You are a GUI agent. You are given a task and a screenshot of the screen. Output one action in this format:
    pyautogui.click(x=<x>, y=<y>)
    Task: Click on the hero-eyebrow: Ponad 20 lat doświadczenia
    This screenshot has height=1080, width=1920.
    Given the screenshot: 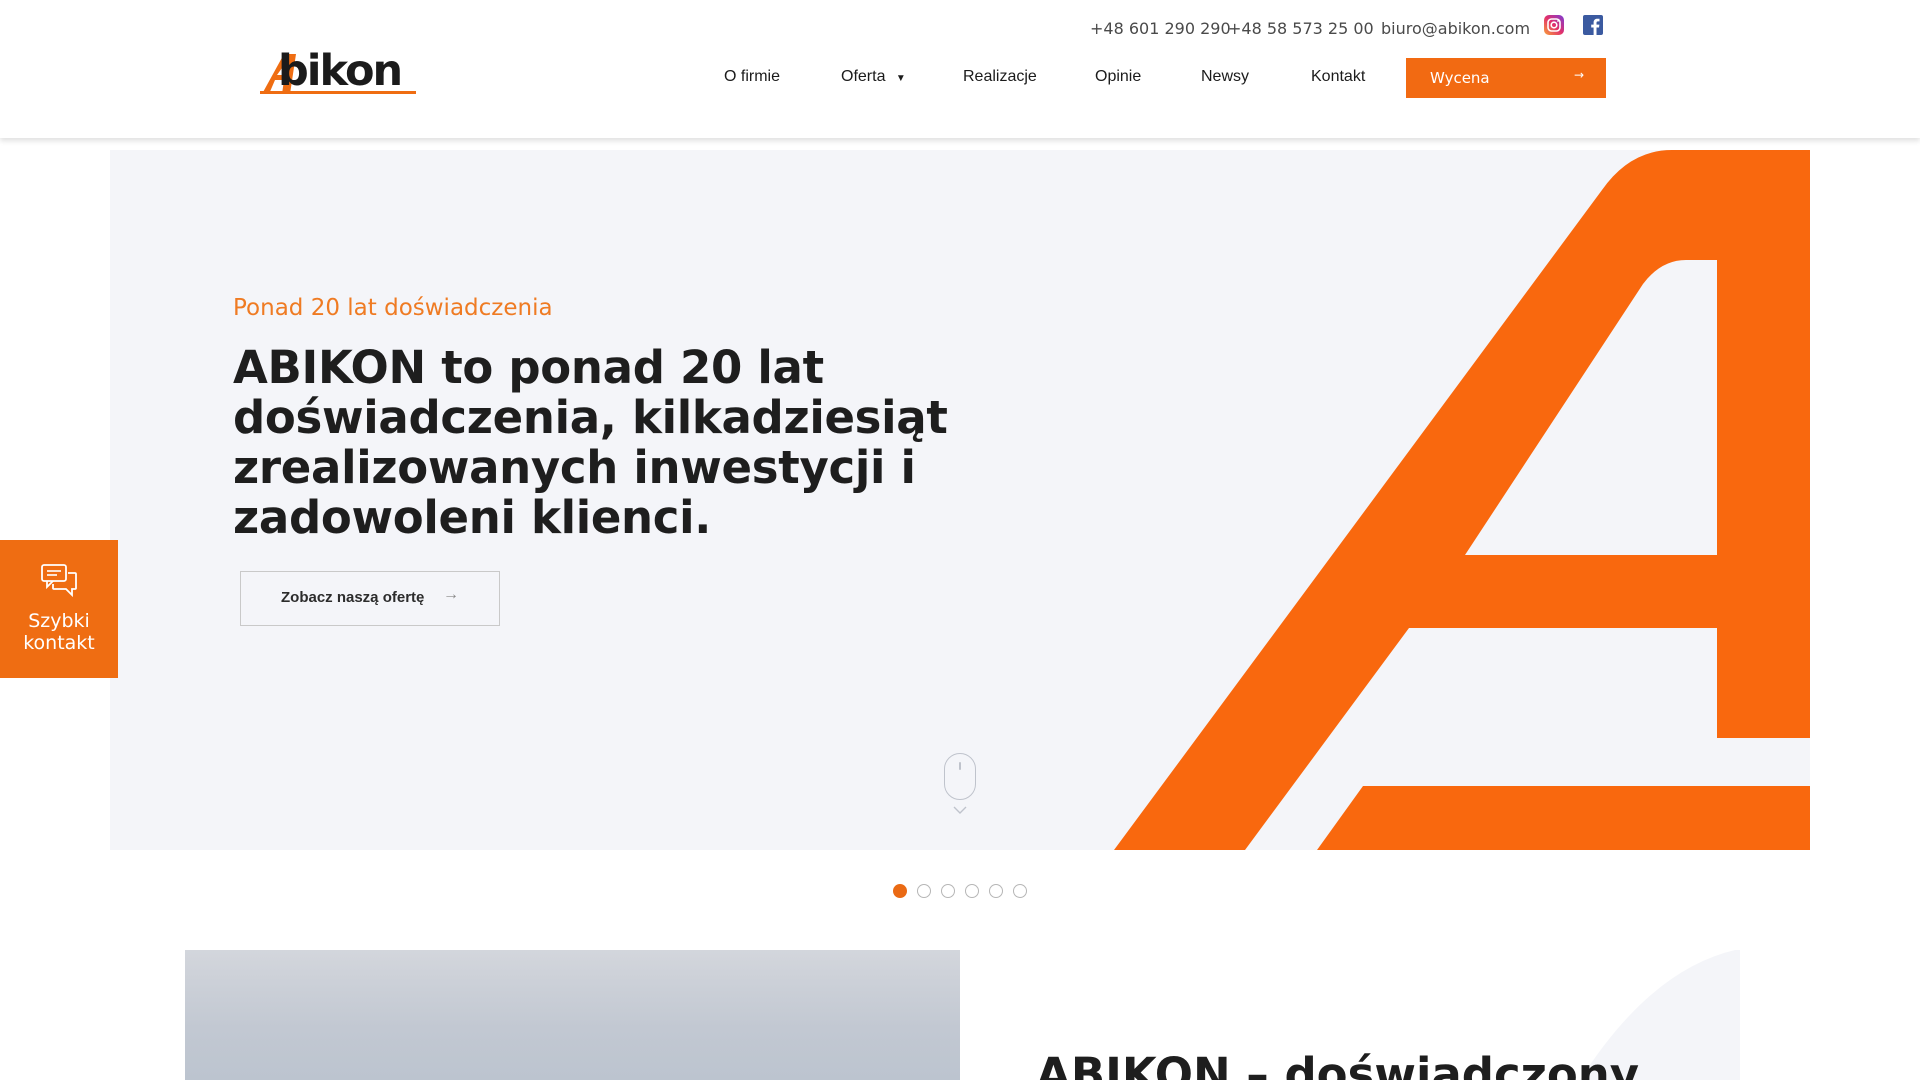 What is the action you would take?
    pyautogui.click(x=393, y=308)
    